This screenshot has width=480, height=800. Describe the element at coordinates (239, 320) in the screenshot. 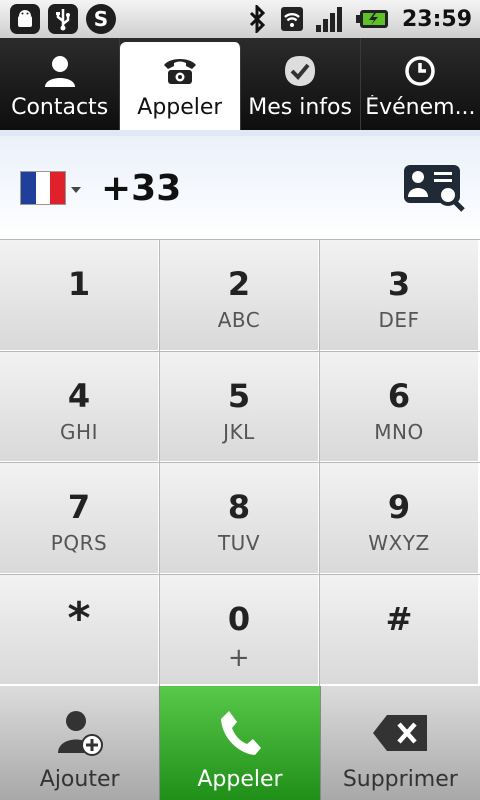

I see `key-letters: ABC` at that location.